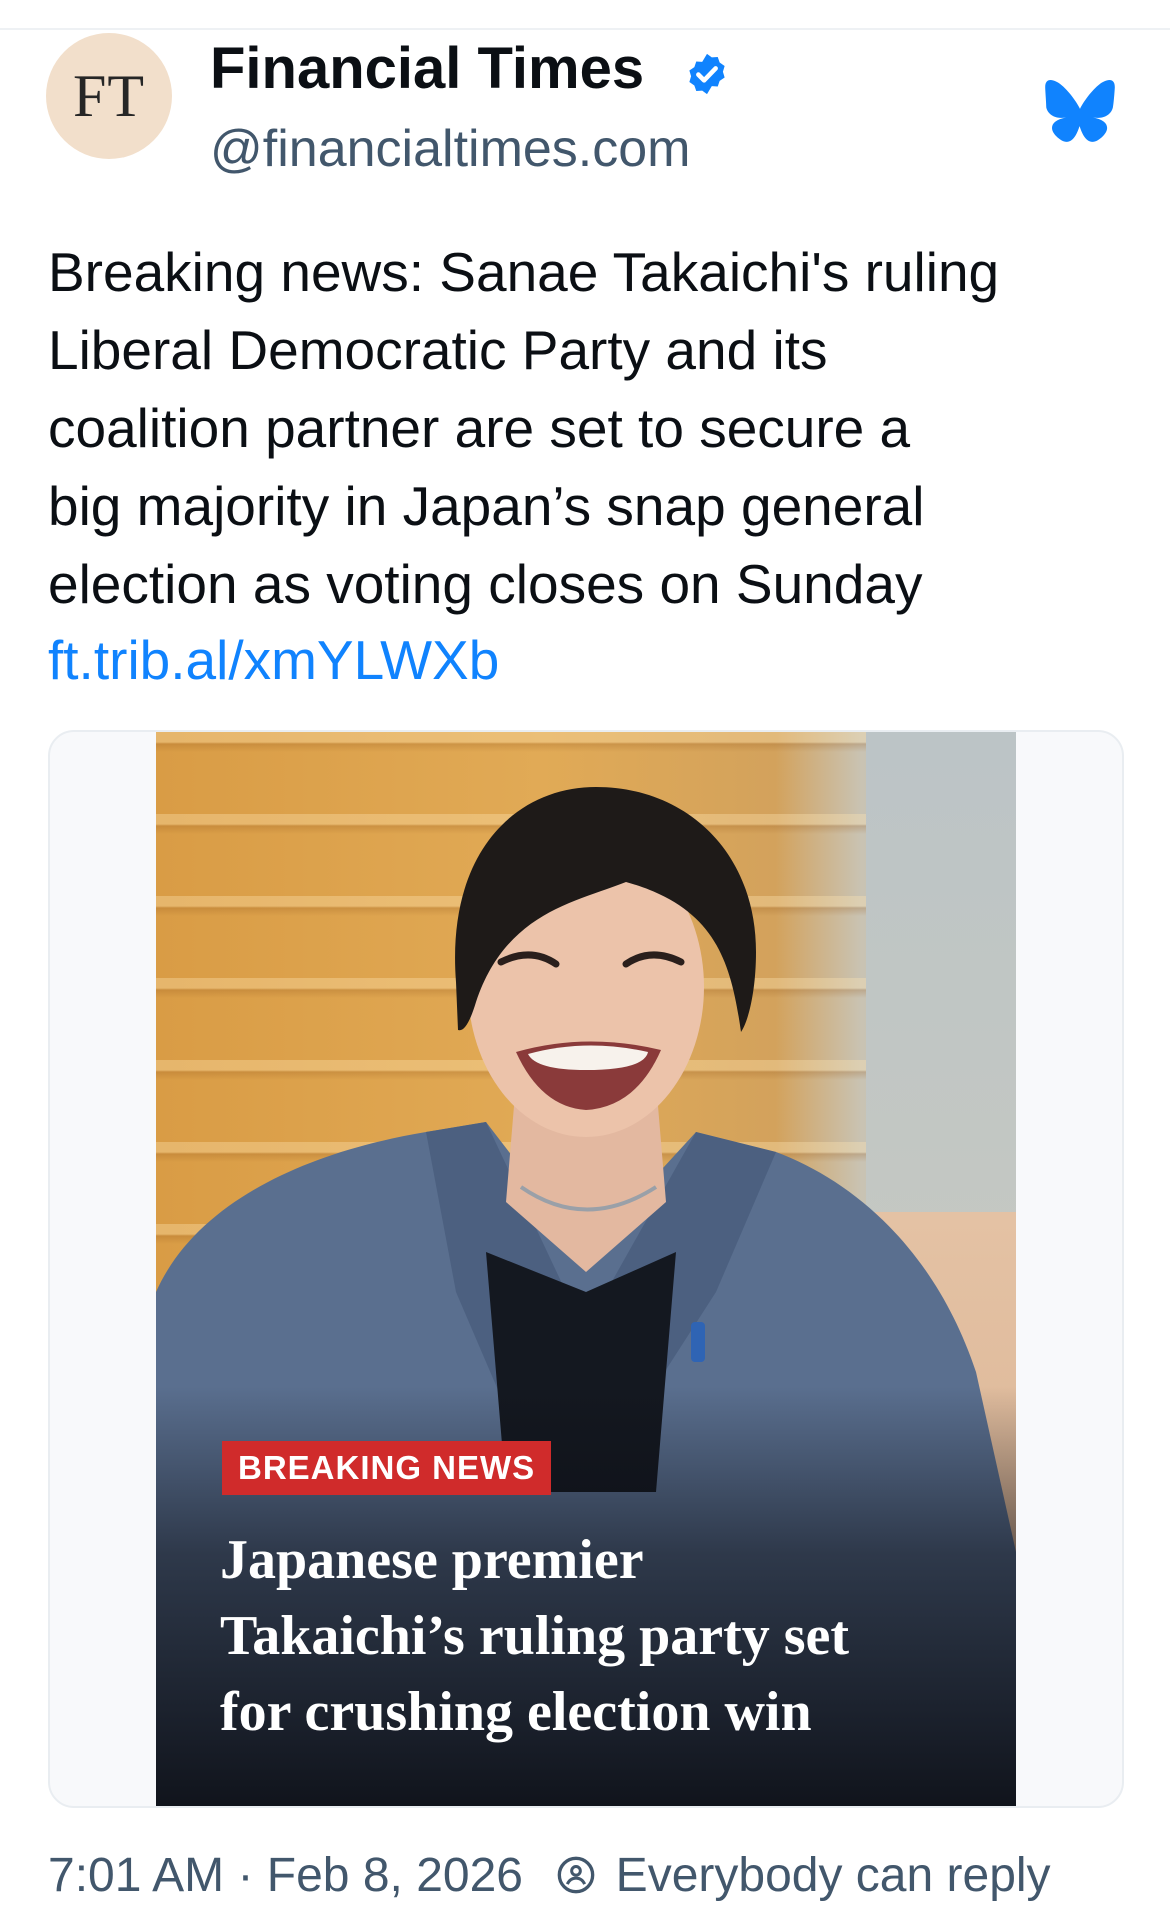 This screenshot has width=1170, height=1919. Describe the element at coordinates (432, 1560) in the screenshot. I see `headline-line: Japanese premier` at that location.